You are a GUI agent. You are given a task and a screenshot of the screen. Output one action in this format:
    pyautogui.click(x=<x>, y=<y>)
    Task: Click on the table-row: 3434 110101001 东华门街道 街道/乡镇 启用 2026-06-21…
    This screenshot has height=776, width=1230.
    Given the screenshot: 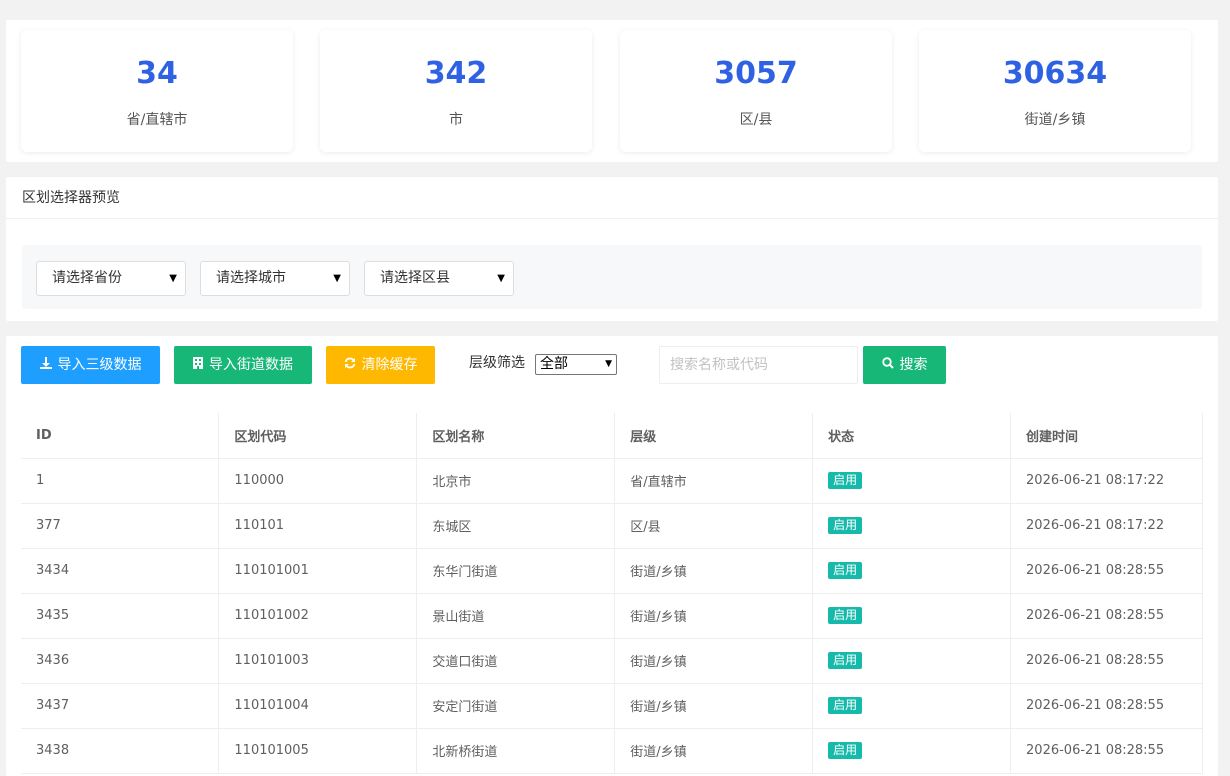 What is the action you would take?
    pyautogui.click(x=612, y=571)
    